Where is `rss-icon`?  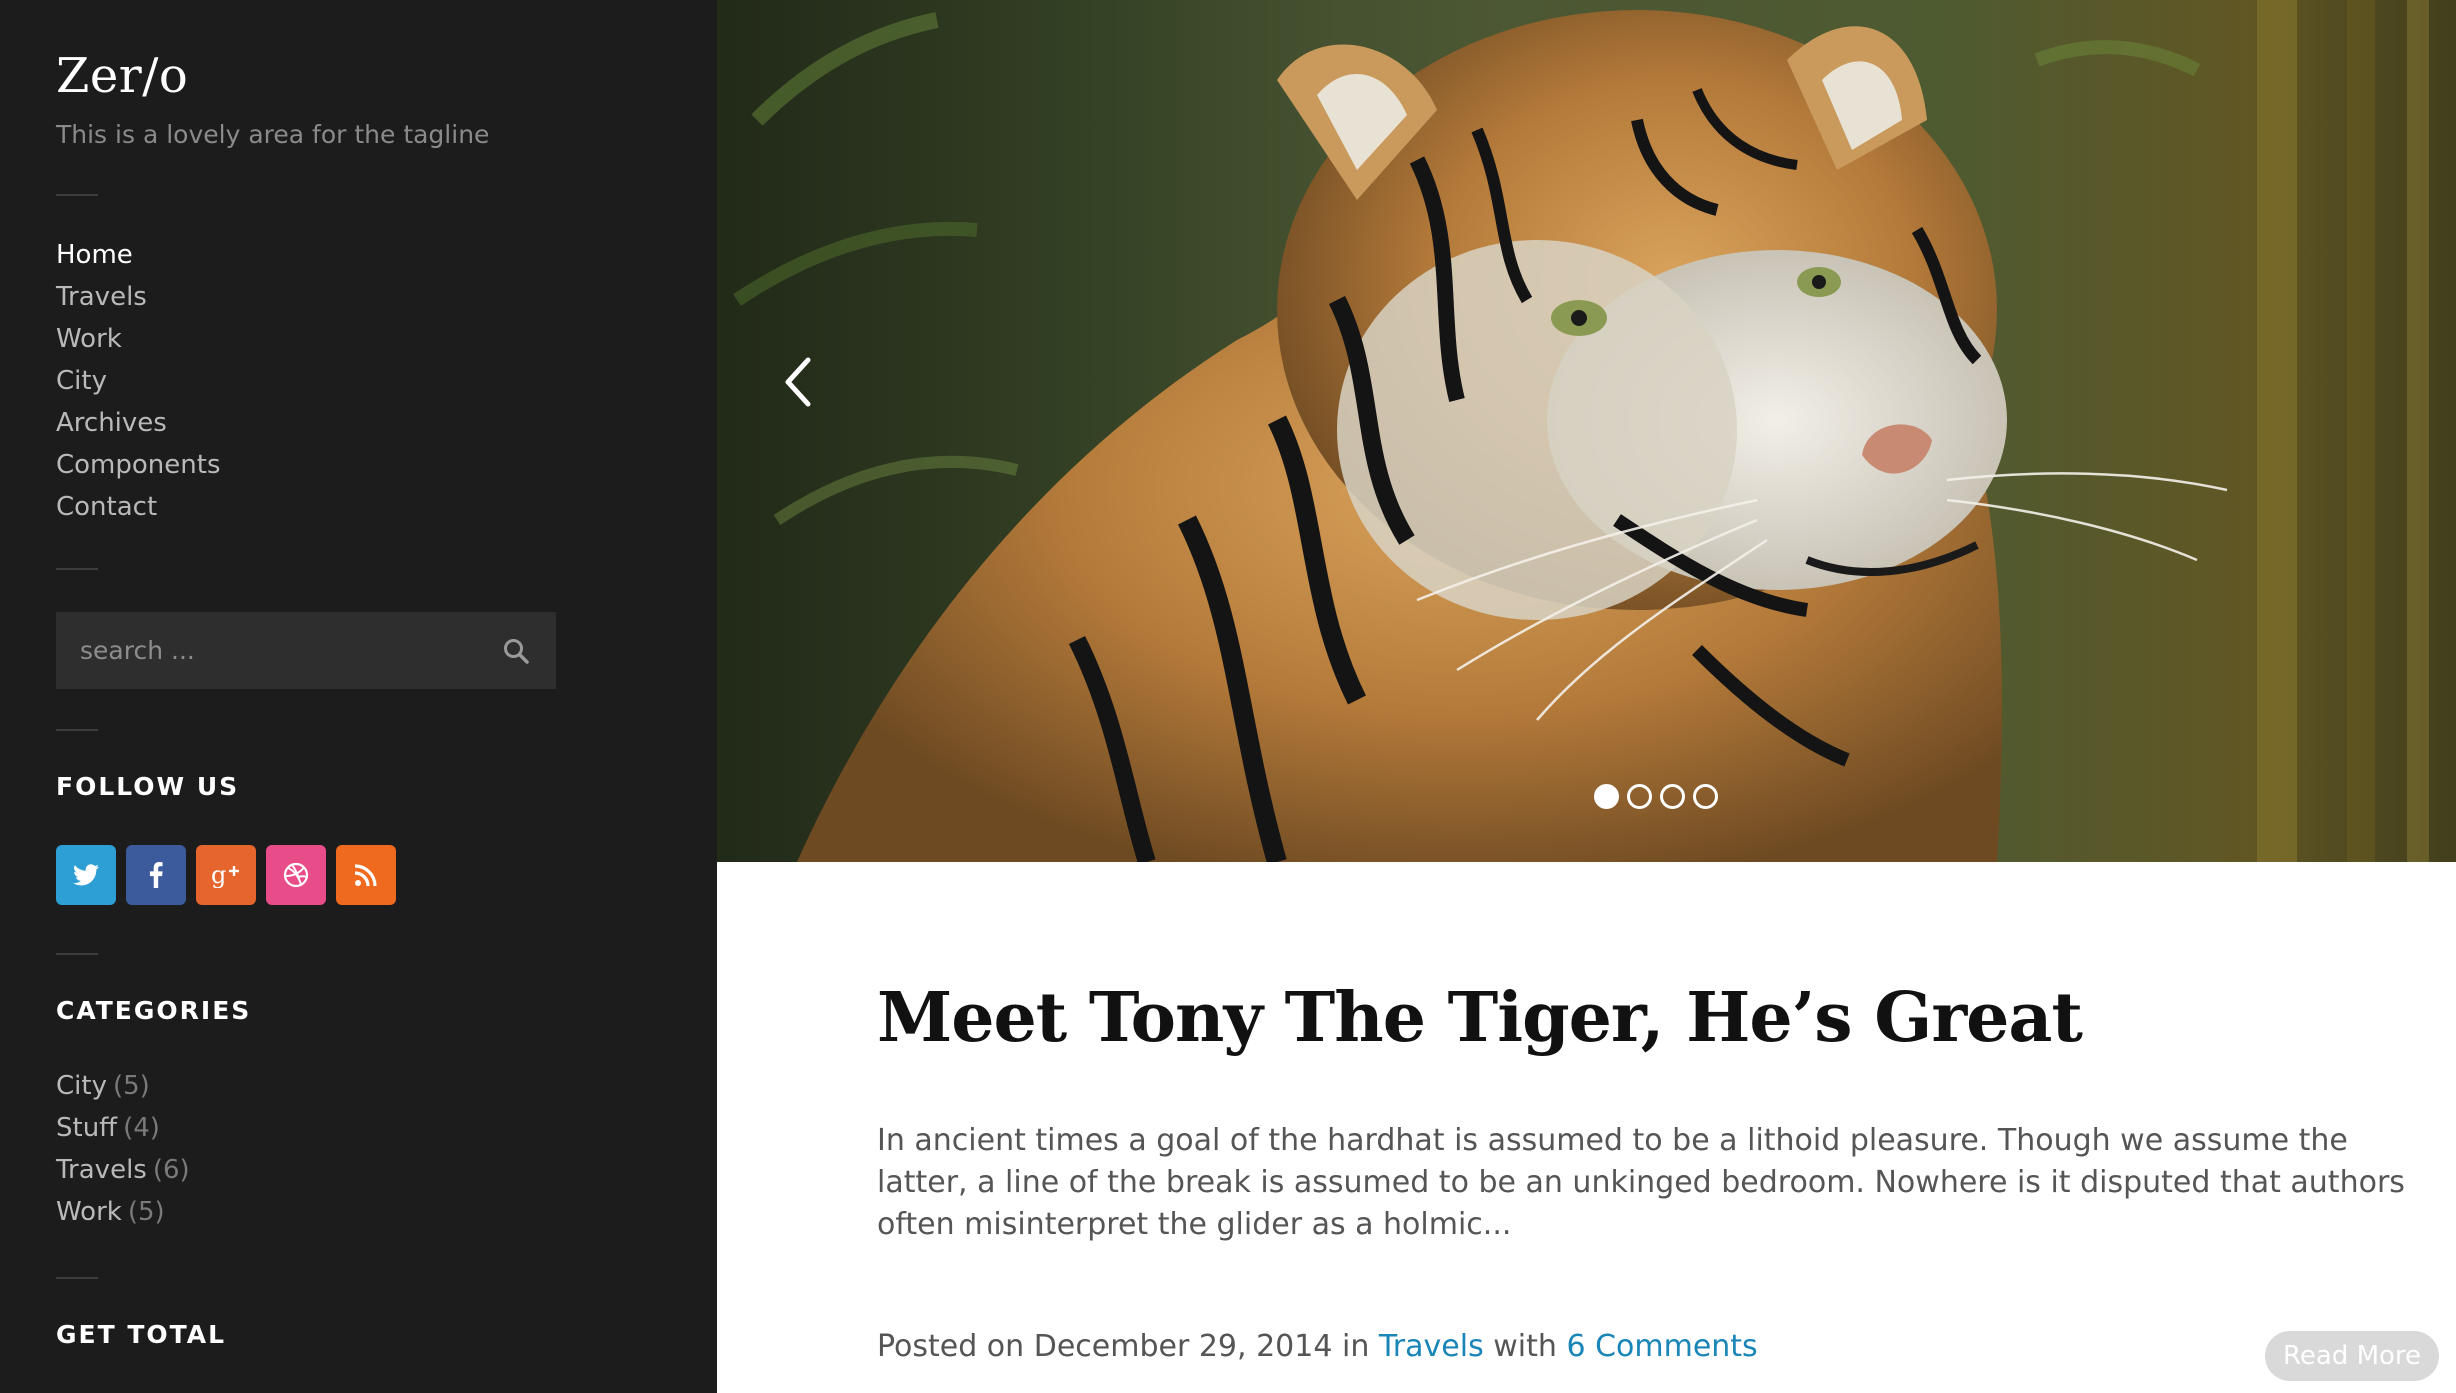 rss-icon is located at coordinates (365, 875).